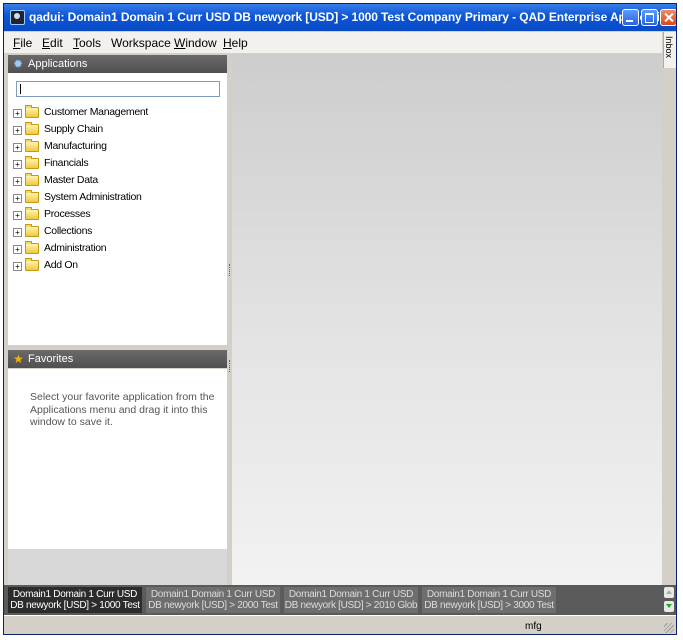 The width and height of the screenshot is (683, 640). Describe the element at coordinates (669, 592) in the screenshot. I see `scroll-up-icon` at that location.